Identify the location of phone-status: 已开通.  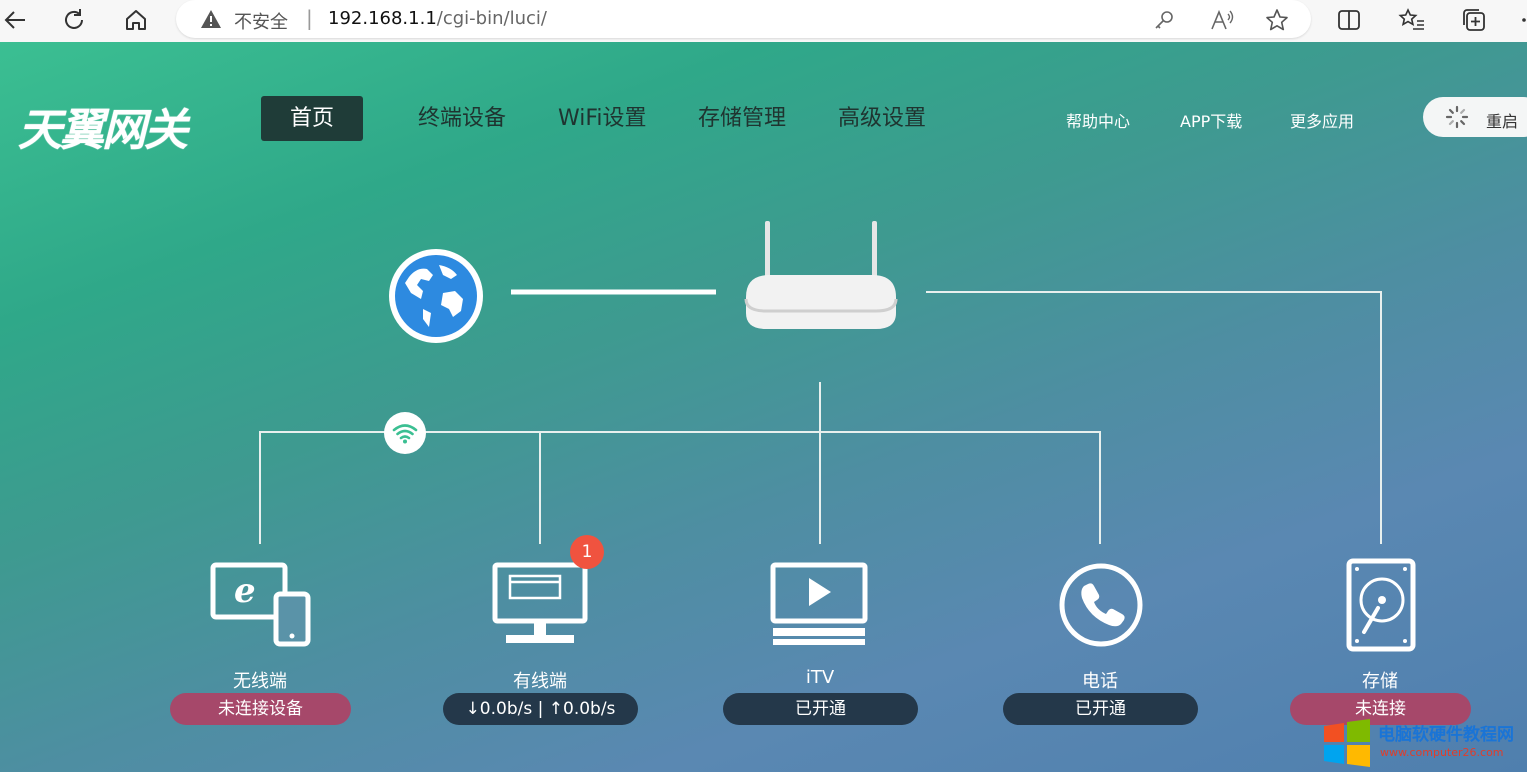
(1100, 709).